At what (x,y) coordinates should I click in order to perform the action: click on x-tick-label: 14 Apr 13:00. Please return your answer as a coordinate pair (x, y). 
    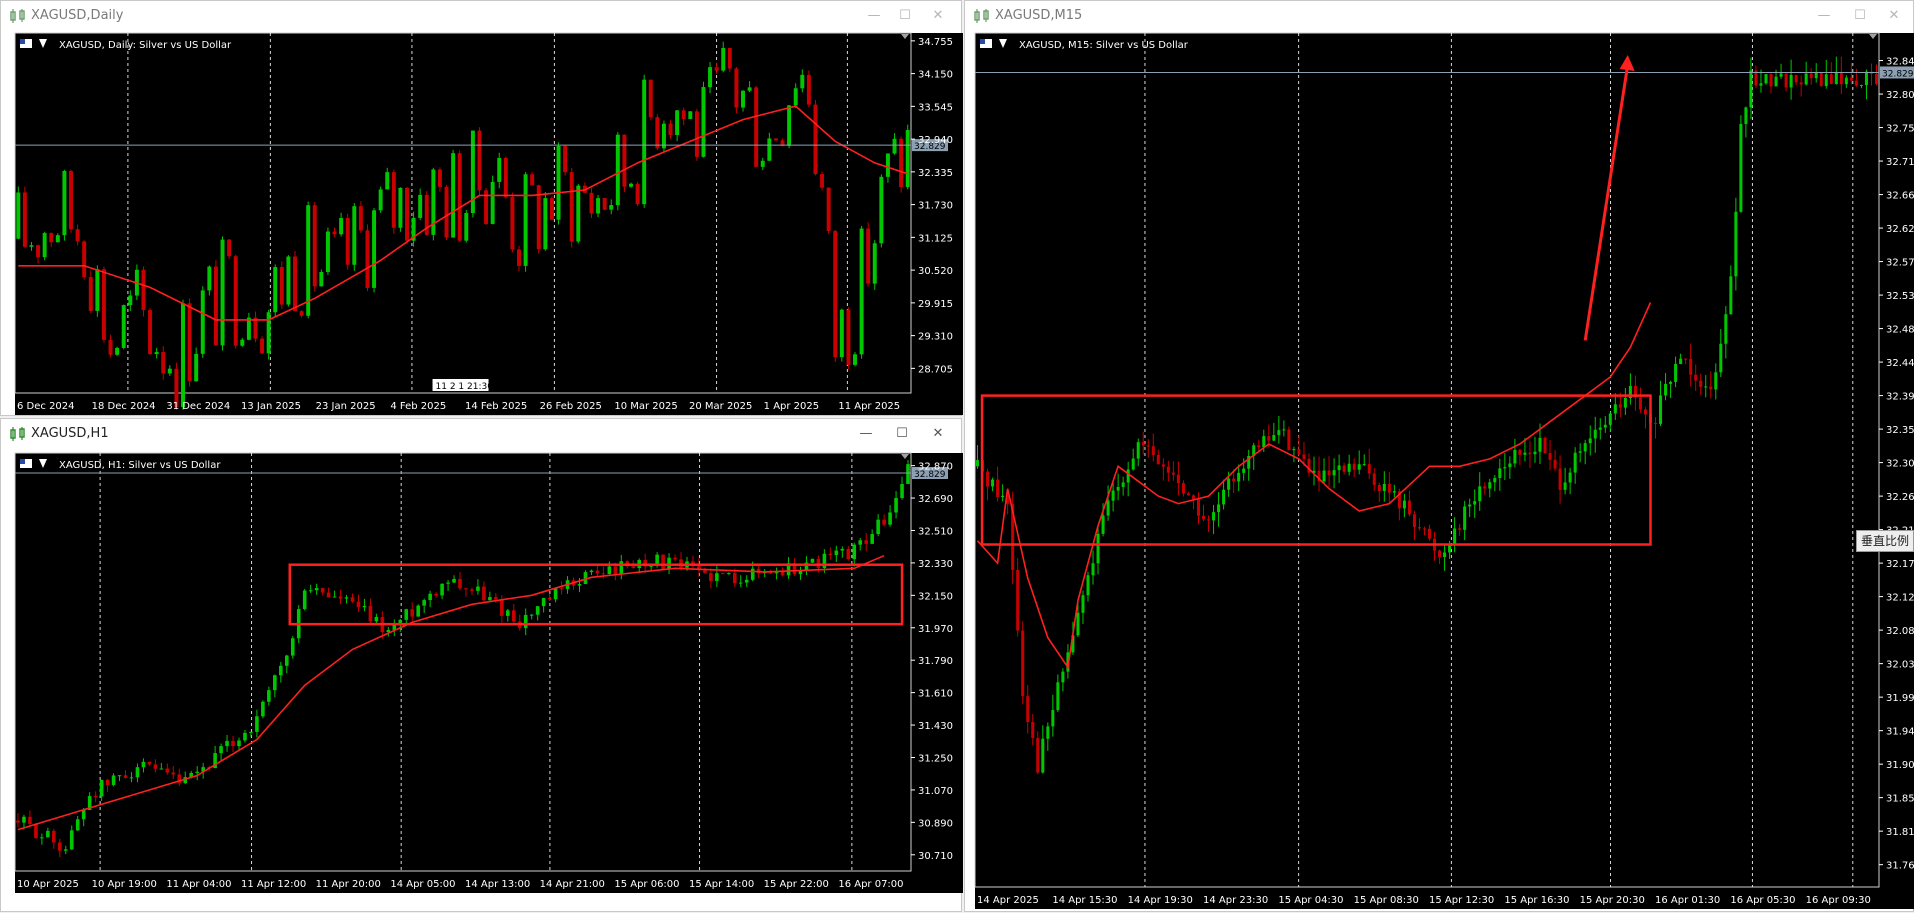
    Looking at the image, I should click on (497, 884).